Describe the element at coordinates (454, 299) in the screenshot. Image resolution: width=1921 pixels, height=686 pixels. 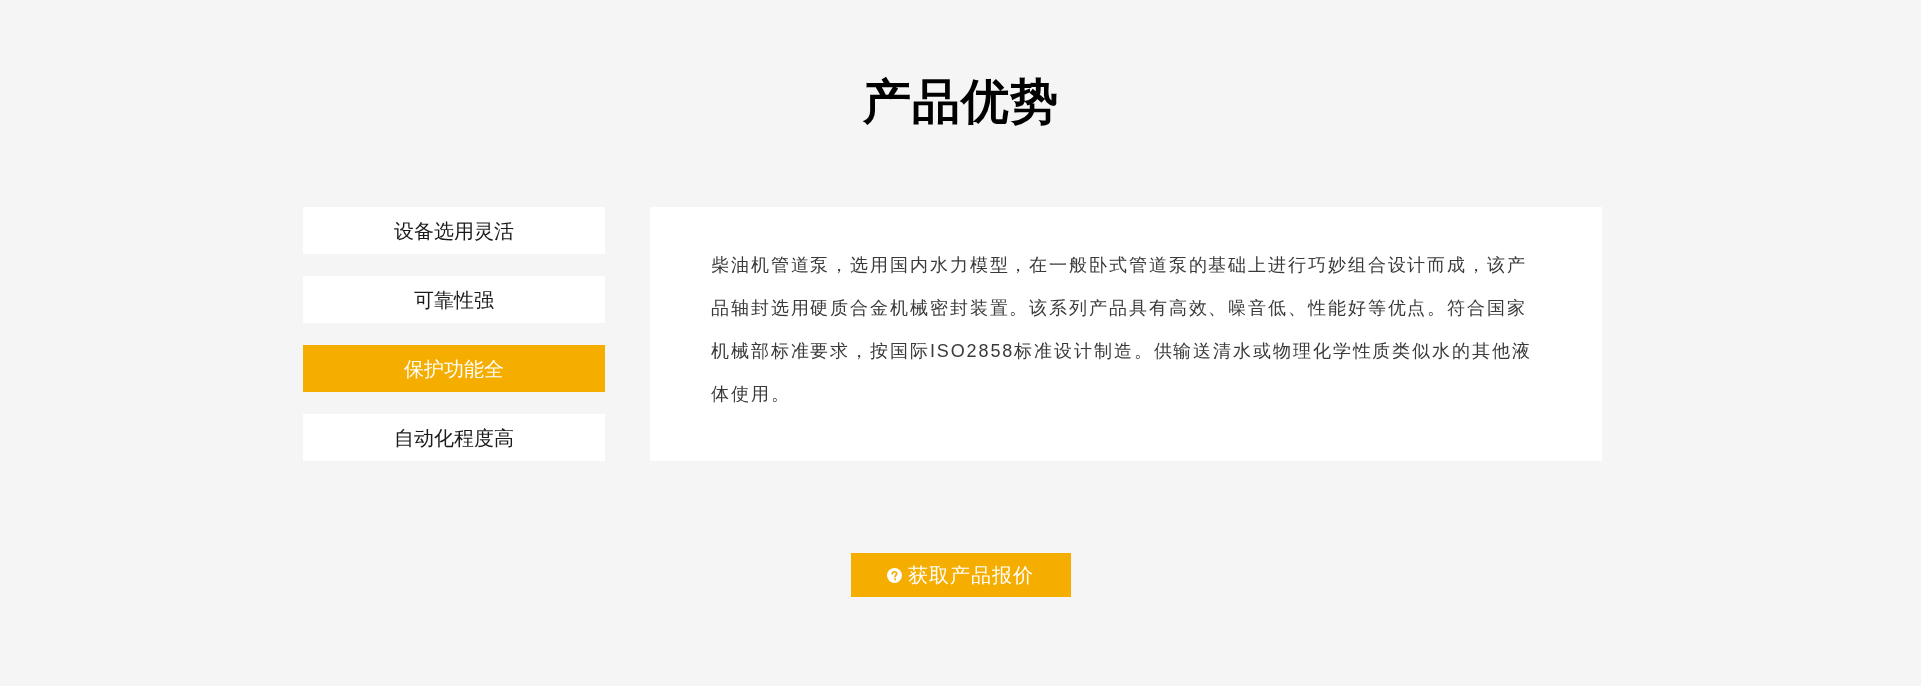
I see `feature-tab: 可靠性强` at that location.